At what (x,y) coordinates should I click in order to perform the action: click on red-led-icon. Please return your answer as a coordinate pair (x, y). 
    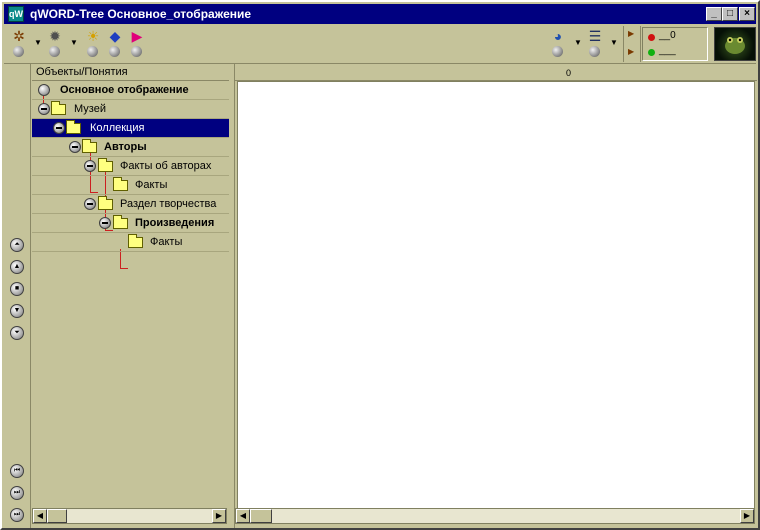
    Looking at the image, I should click on (651, 37).